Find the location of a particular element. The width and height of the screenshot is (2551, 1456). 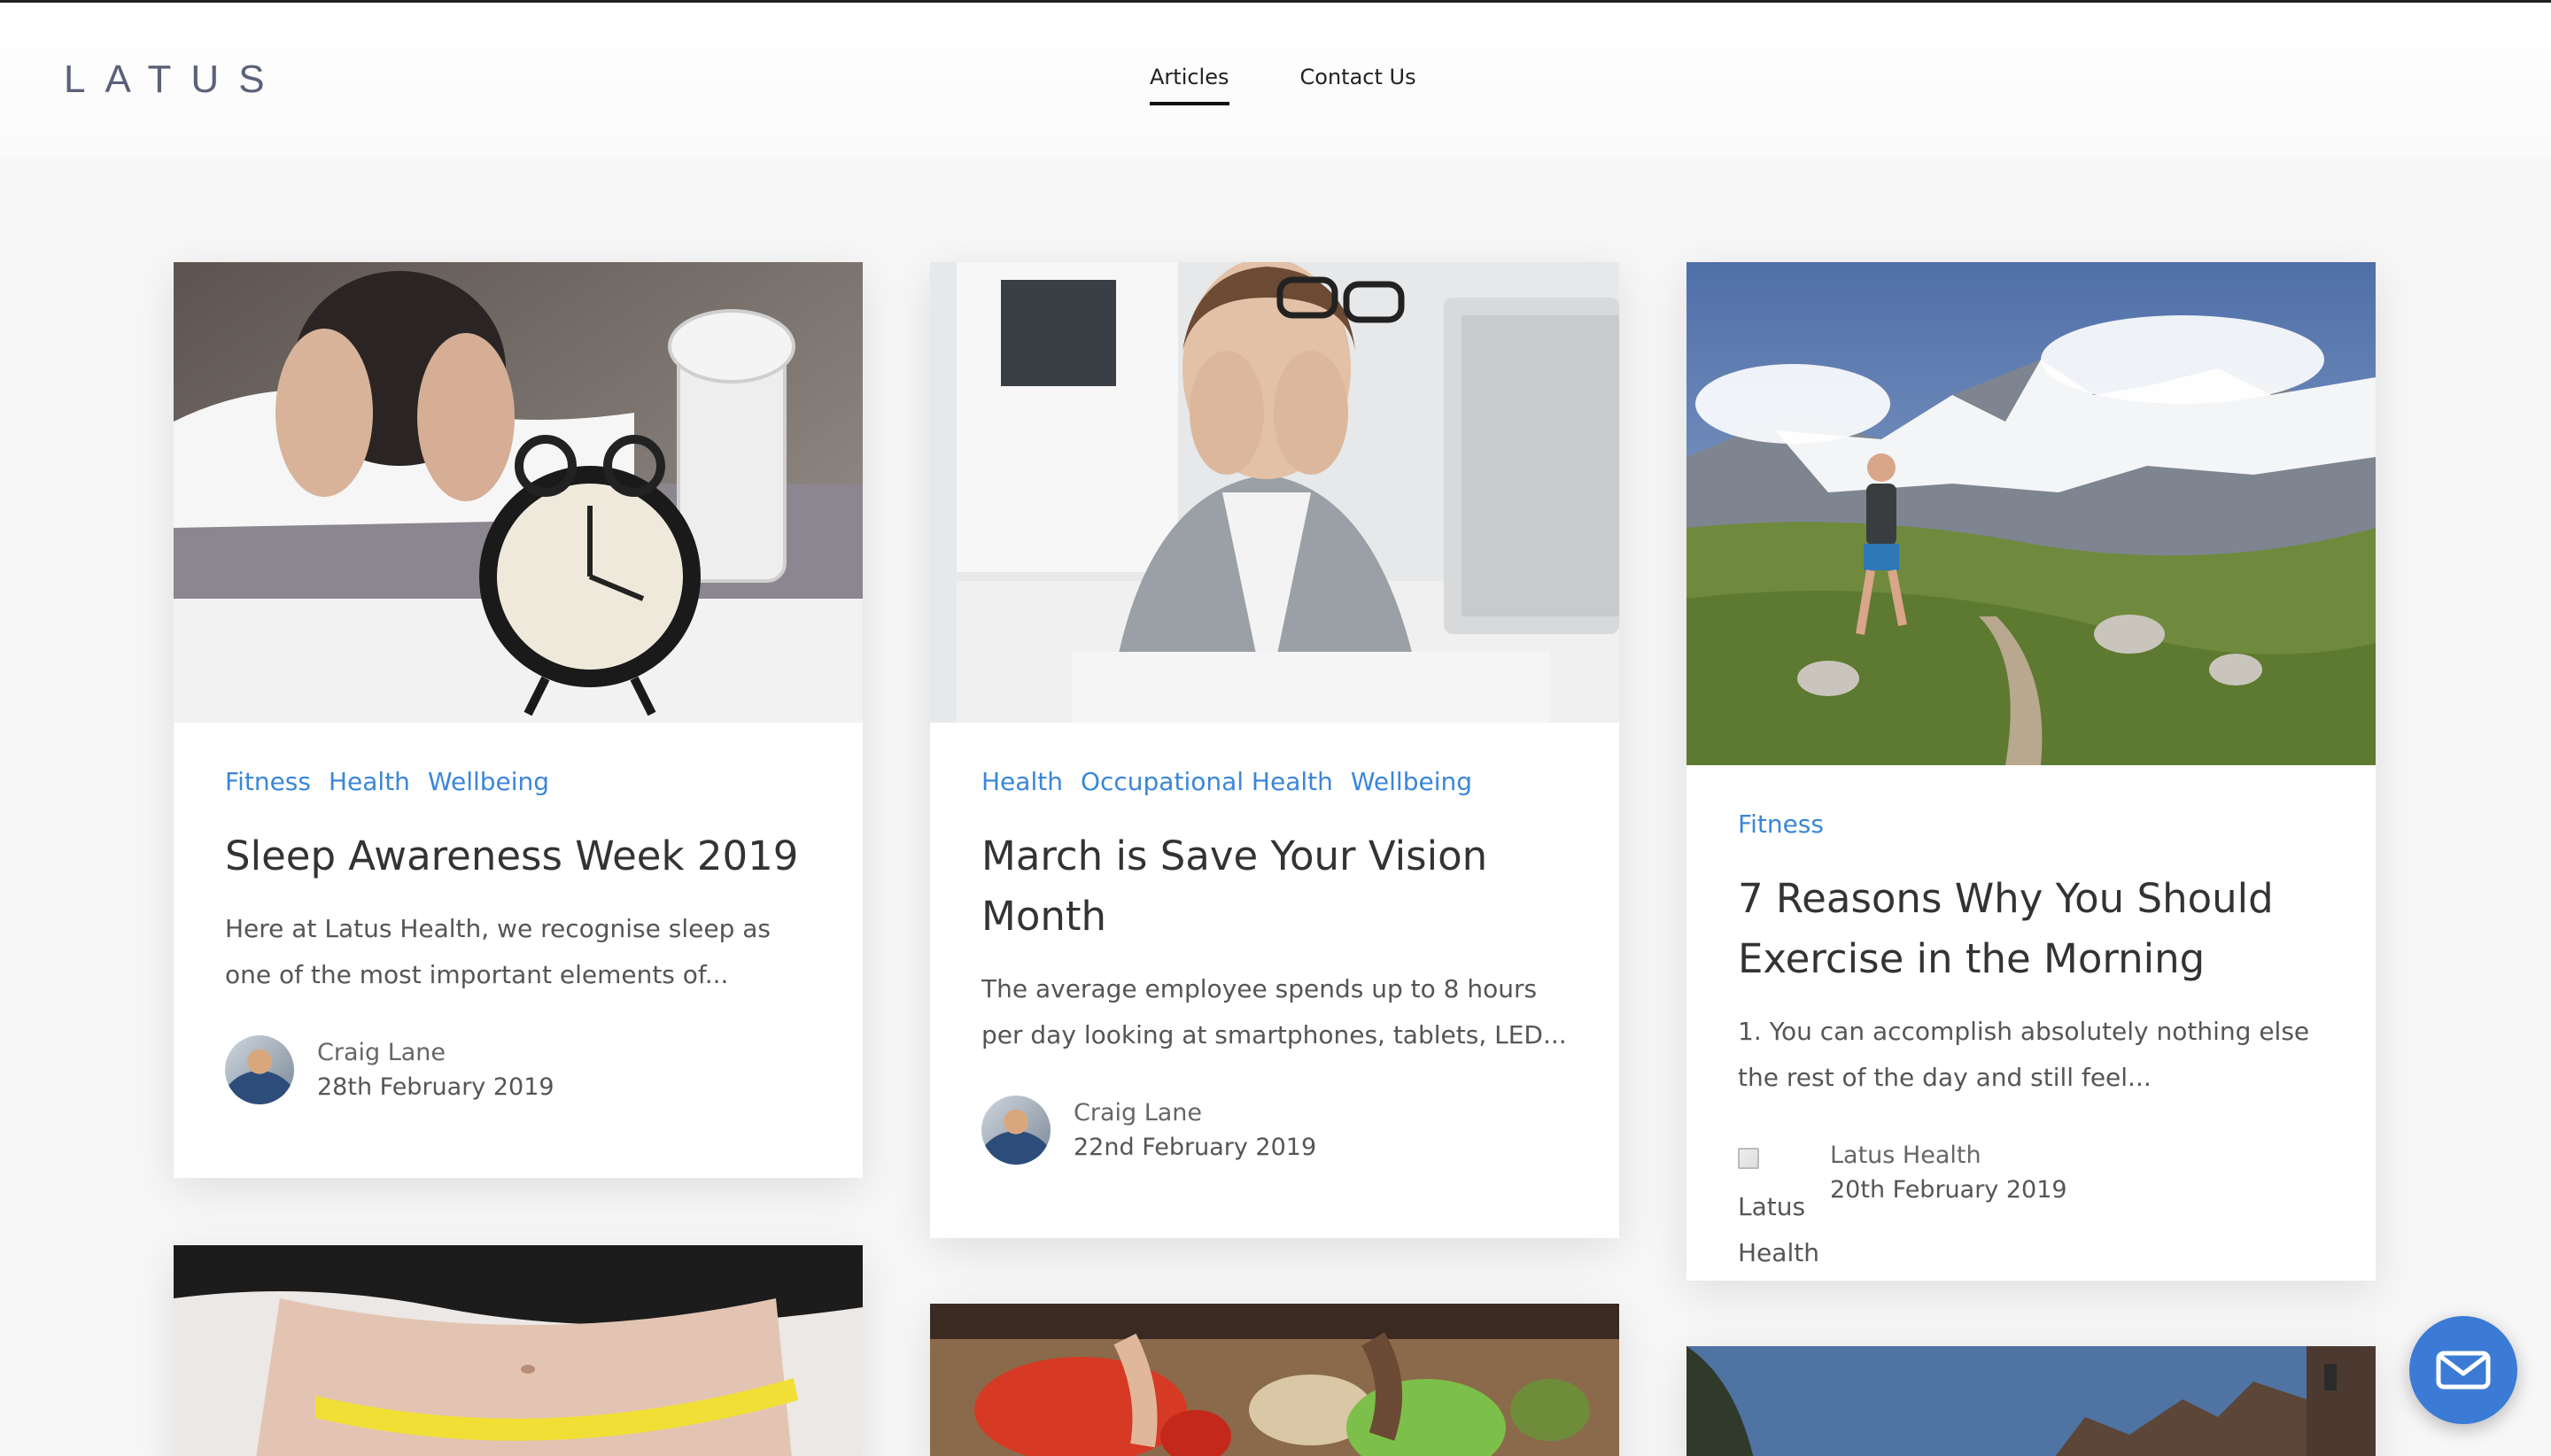

building-photo is located at coordinates (2031, 1401).